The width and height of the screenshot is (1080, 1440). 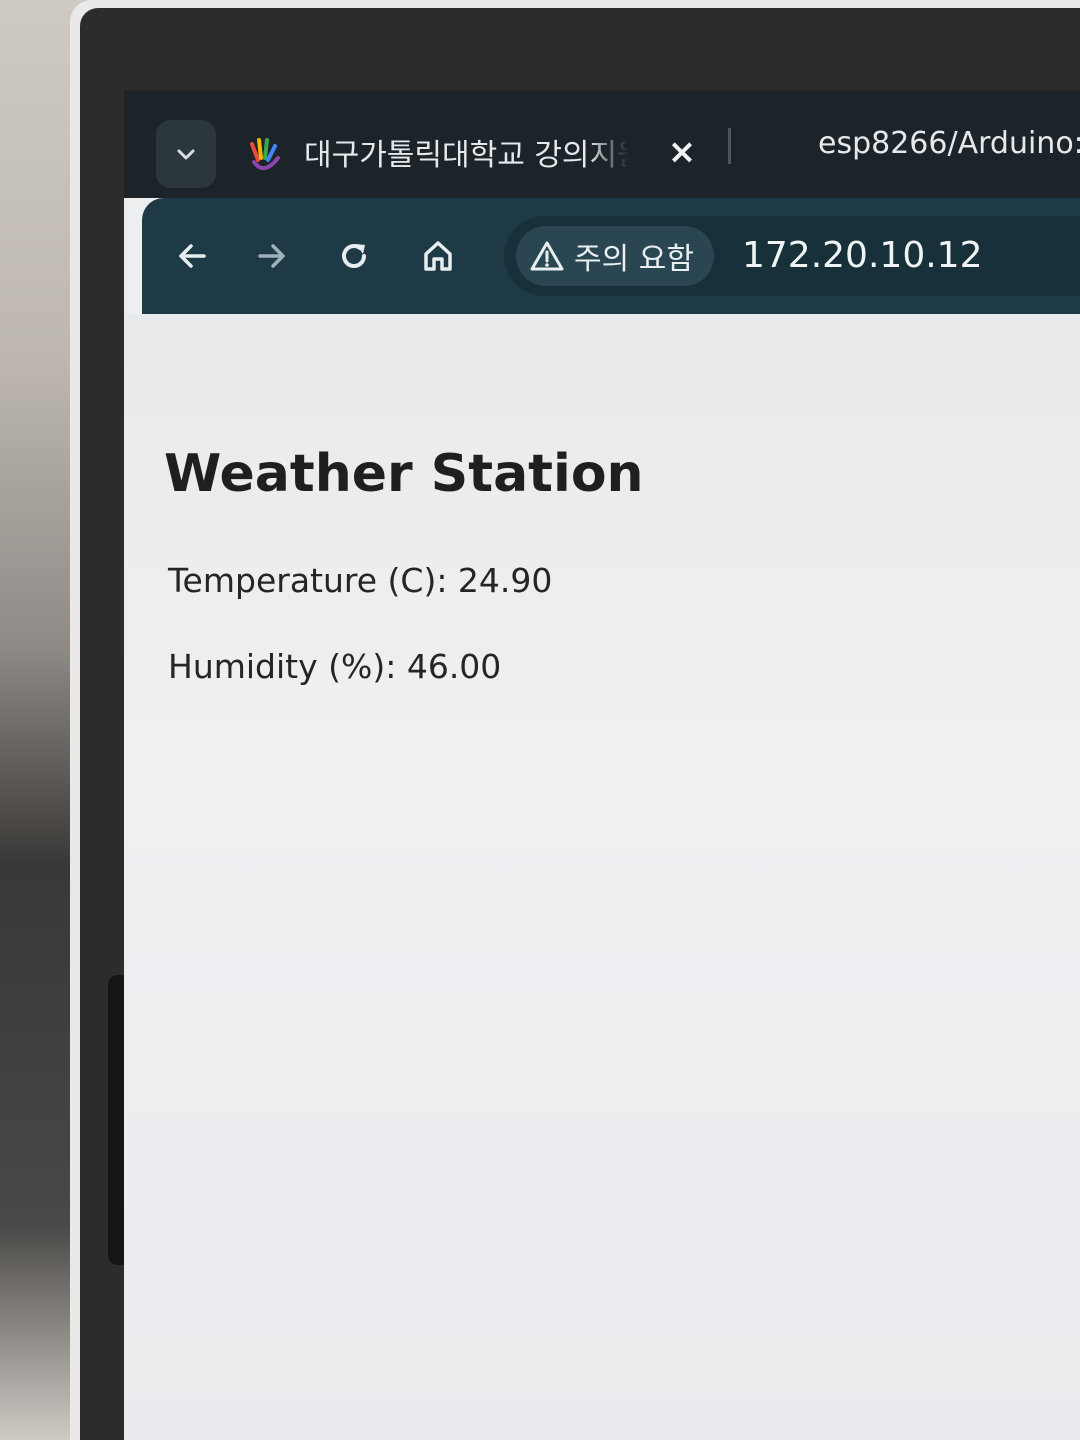 I want to click on warning-triangle-icon, so click(x=547, y=256).